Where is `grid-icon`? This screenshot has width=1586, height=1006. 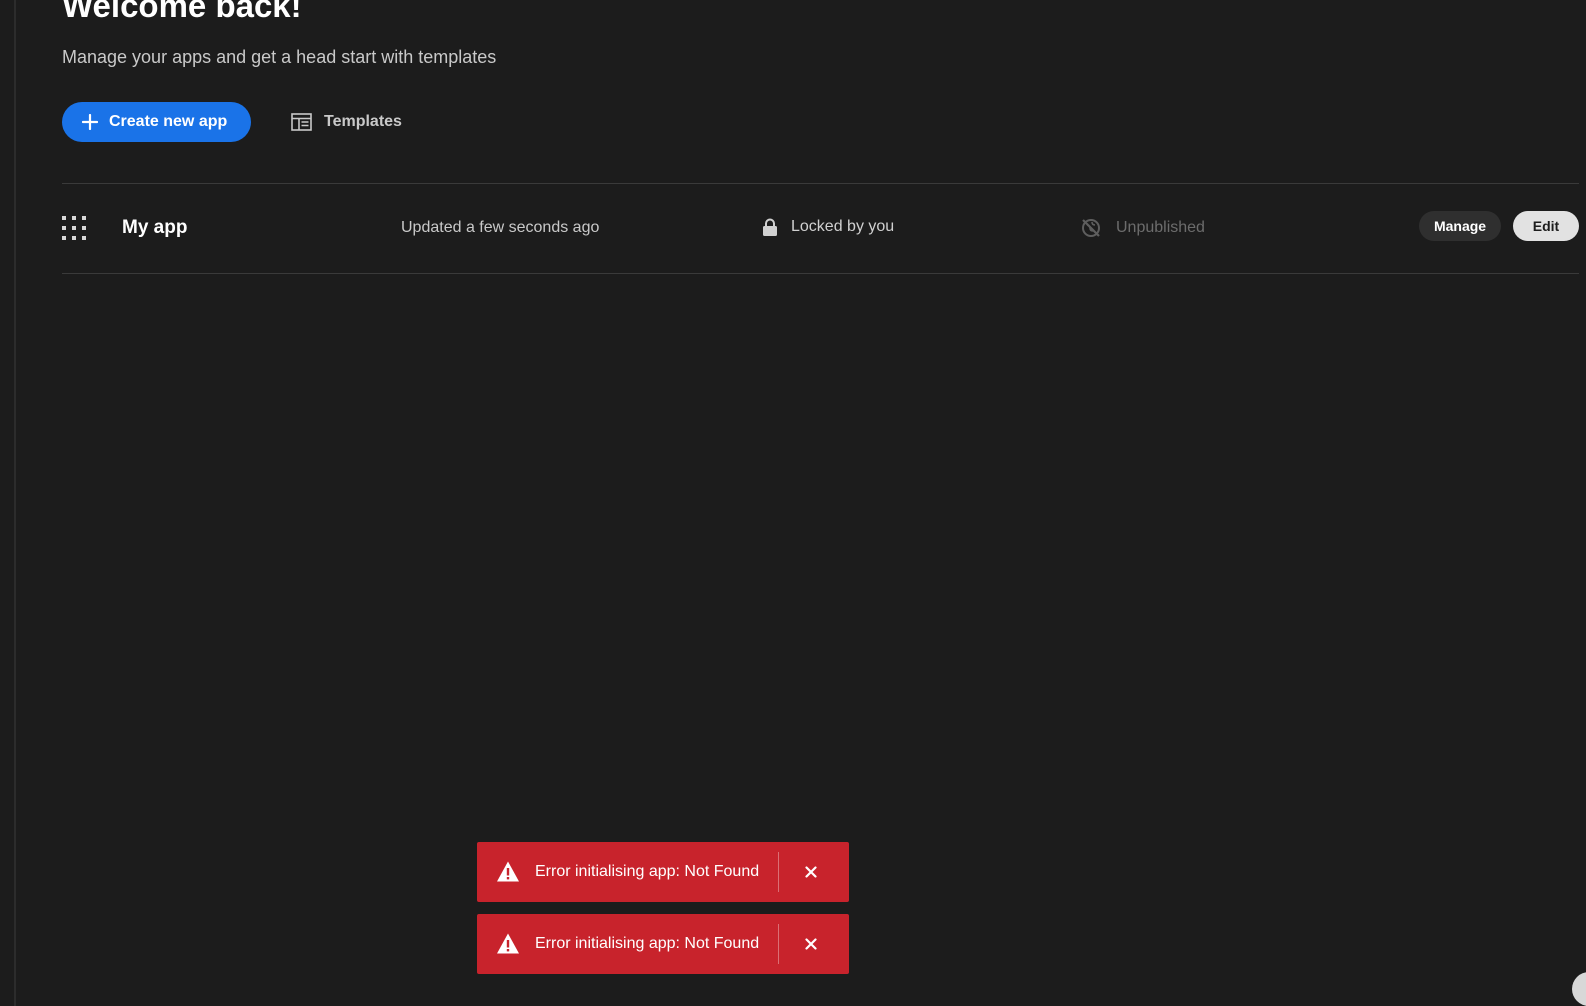 grid-icon is located at coordinates (74, 228).